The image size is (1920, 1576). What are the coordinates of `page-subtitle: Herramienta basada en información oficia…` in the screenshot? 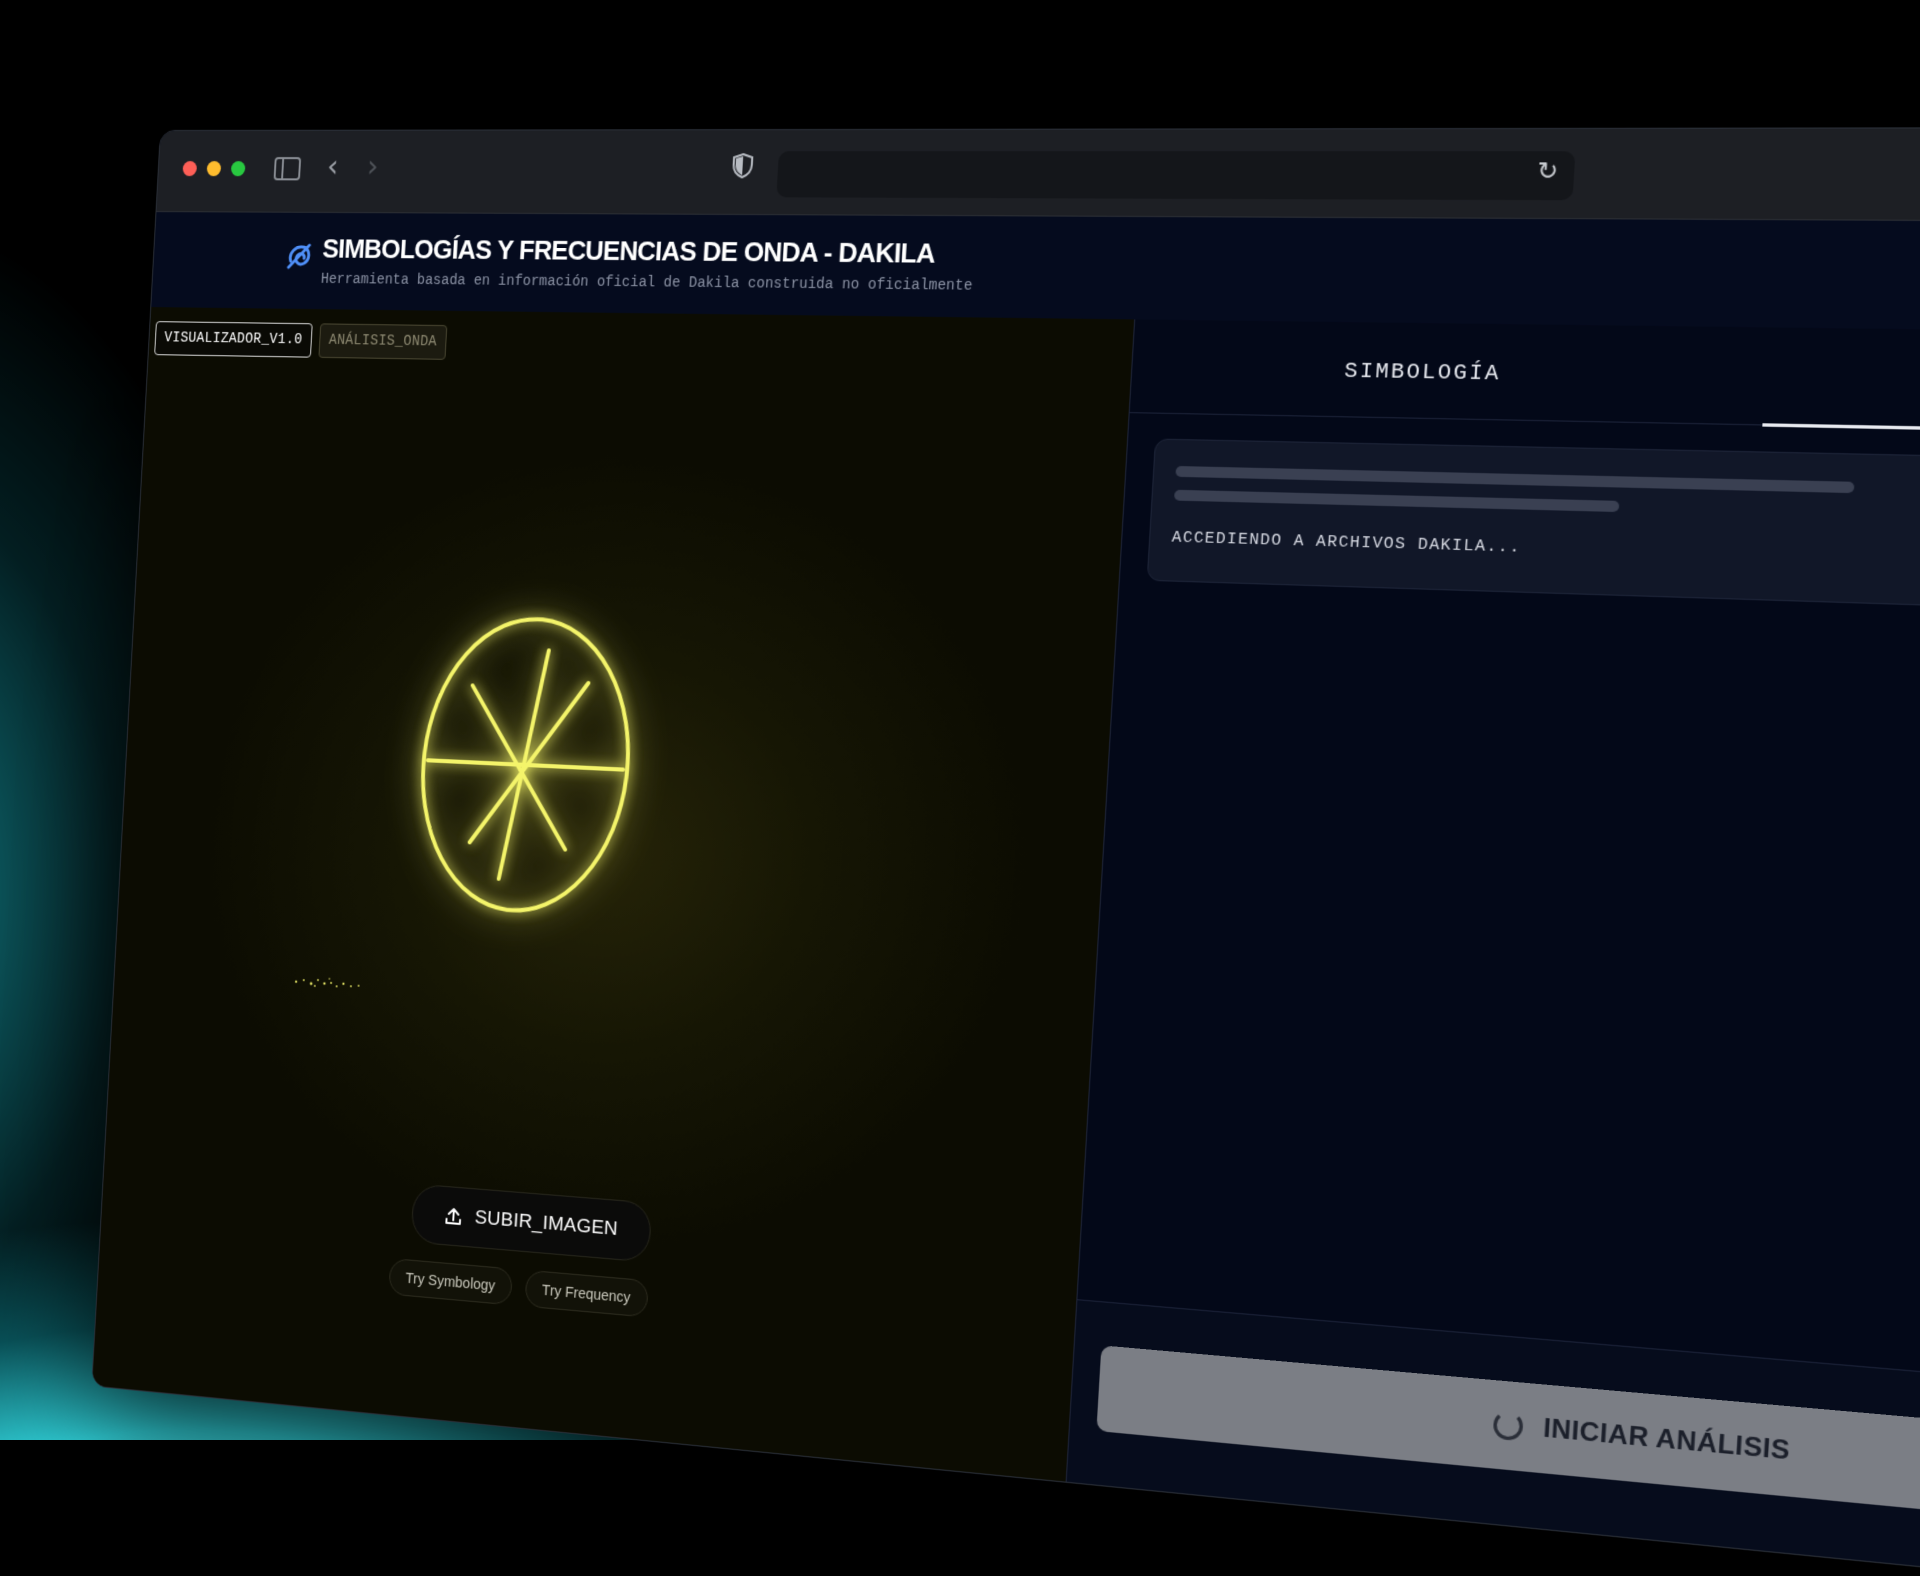 It's located at (646, 283).